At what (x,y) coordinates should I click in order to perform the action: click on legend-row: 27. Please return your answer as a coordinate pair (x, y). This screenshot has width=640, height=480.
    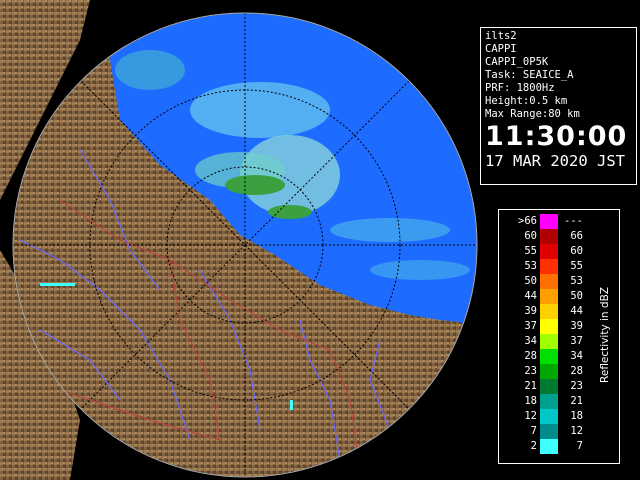
    Looking at the image, I should click on (549, 446).